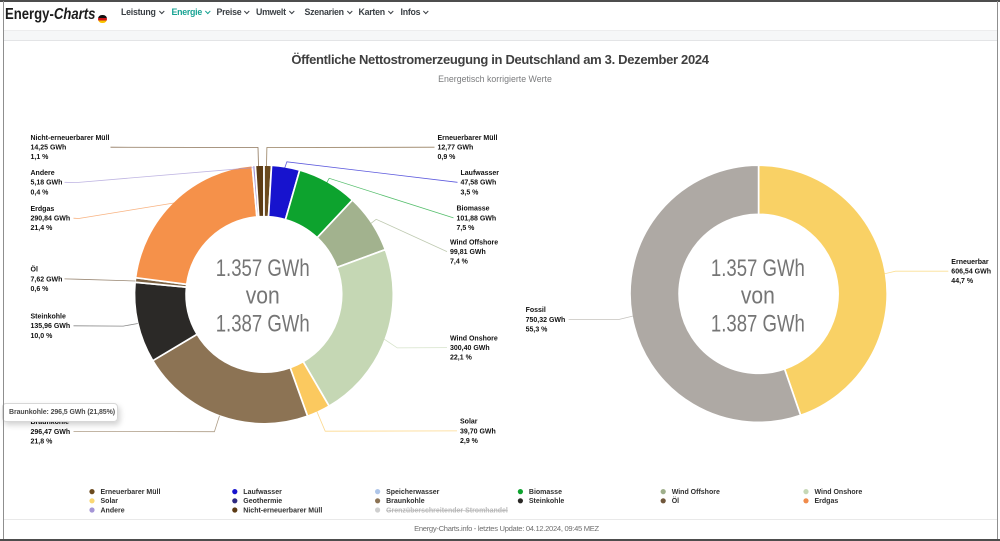  Describe the element at coordinates (456, 148) in the screenshot. I see `svg-text: 12,77 GWh` at that location.